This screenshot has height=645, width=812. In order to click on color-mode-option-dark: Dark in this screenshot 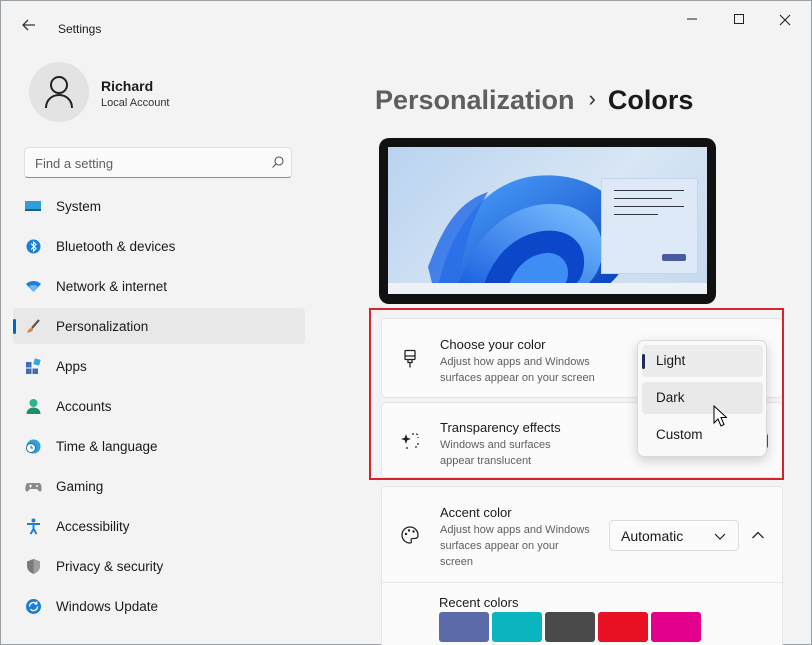, I will do `click(702, 398)`.